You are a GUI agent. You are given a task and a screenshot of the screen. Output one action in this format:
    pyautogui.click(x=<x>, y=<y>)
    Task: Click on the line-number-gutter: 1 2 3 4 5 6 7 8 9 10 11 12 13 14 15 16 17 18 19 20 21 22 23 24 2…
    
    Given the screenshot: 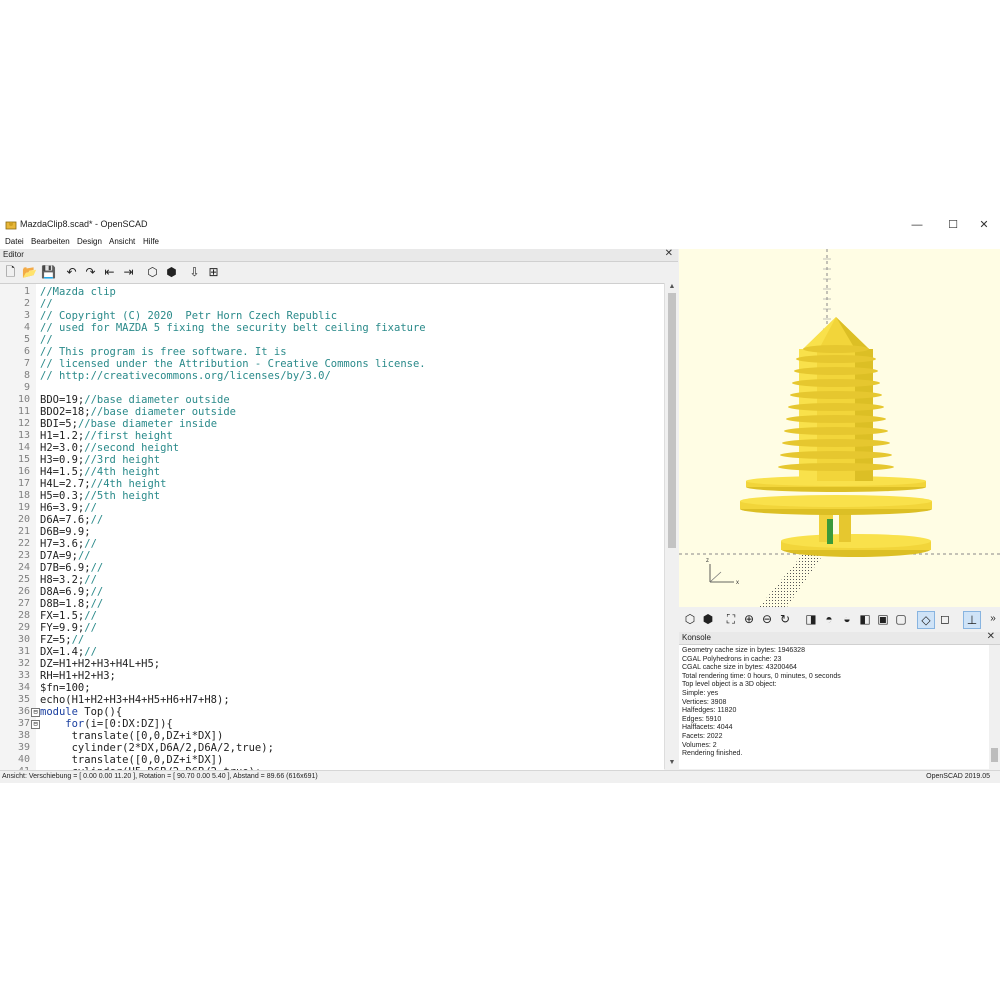 What is the action you would take?
    pyautogui.click(x=20, y=527)
    